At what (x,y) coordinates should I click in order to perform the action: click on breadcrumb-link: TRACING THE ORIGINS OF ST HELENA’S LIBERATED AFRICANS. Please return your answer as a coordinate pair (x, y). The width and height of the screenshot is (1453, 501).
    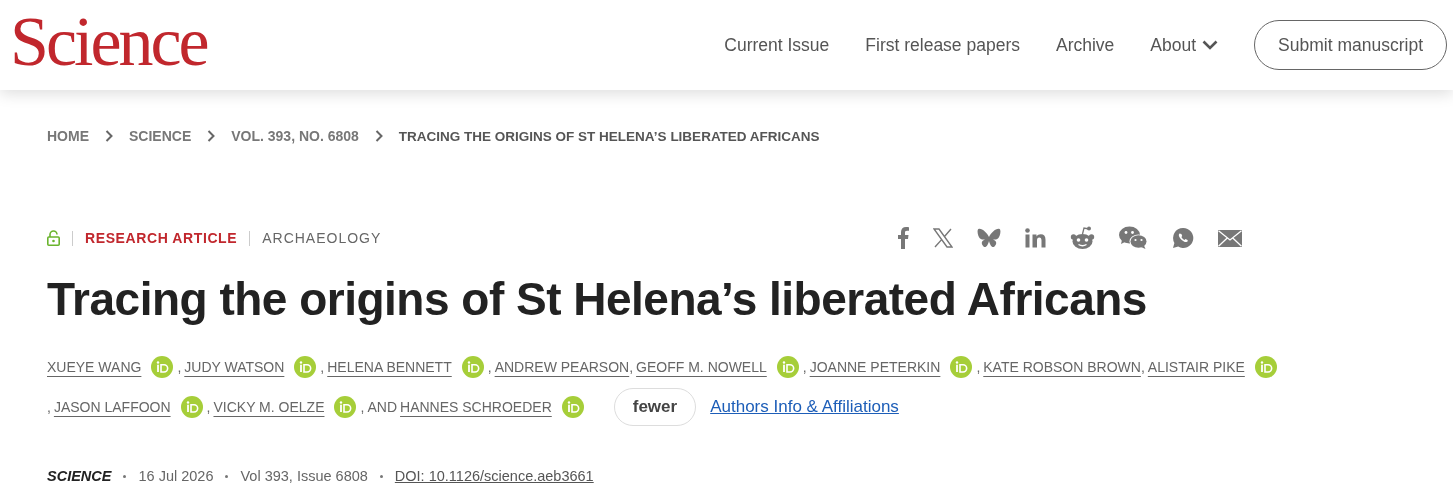
    Looking at the image, I should click on (609, 136).